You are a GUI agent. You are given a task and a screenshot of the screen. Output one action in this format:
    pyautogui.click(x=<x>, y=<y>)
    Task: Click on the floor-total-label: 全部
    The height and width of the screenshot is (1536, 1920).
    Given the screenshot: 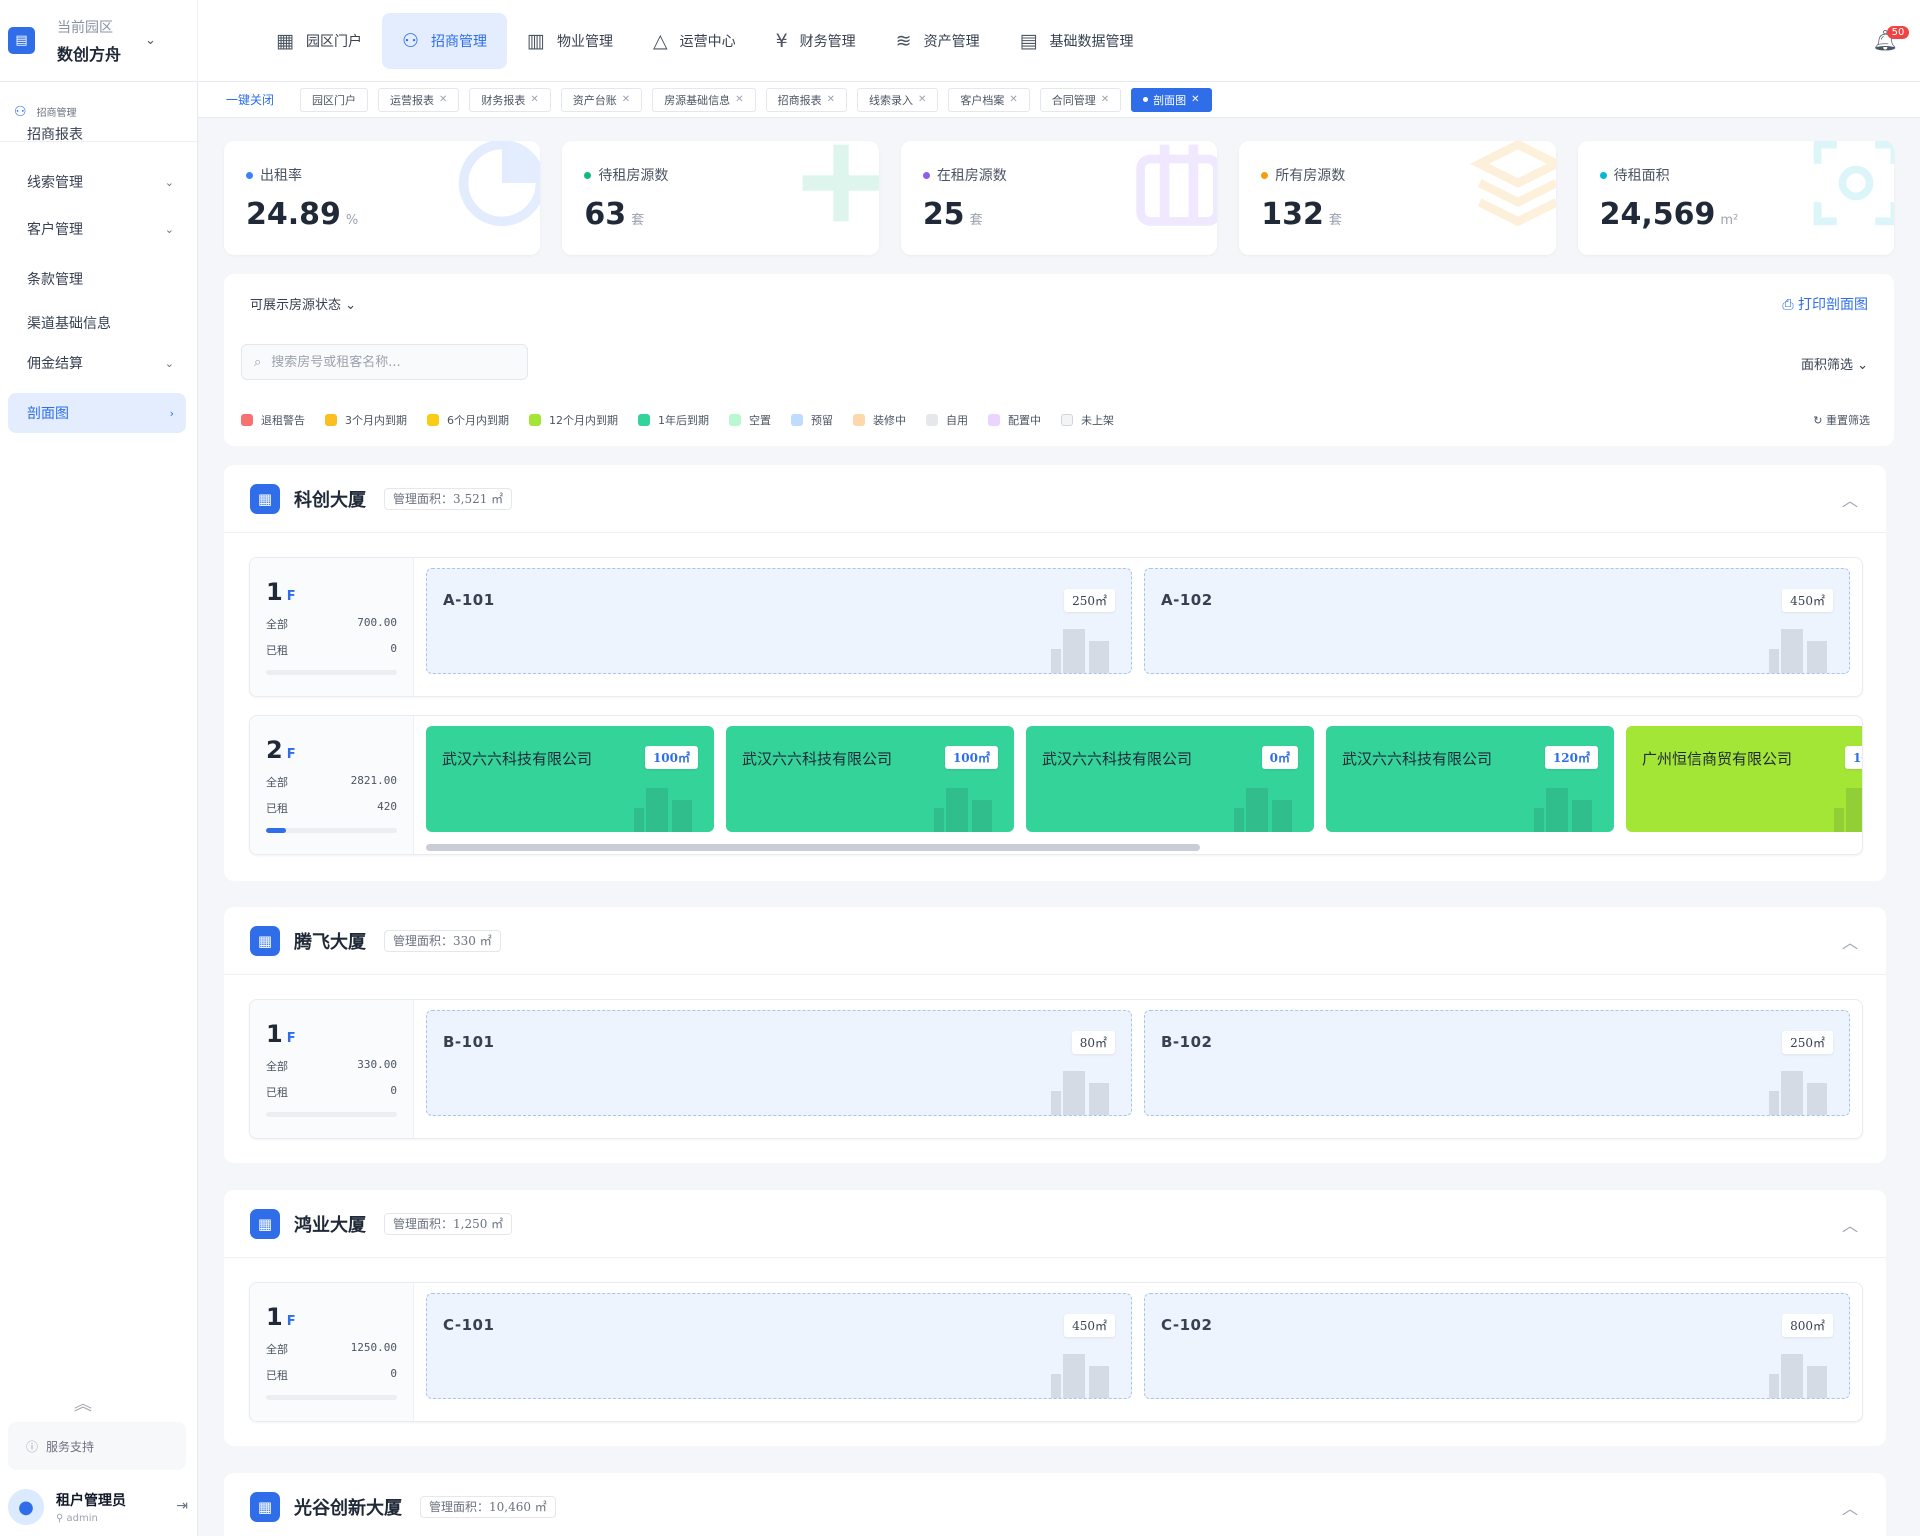 What is the action you would take?
    pyautogui.click(x=277, y=1066)
    